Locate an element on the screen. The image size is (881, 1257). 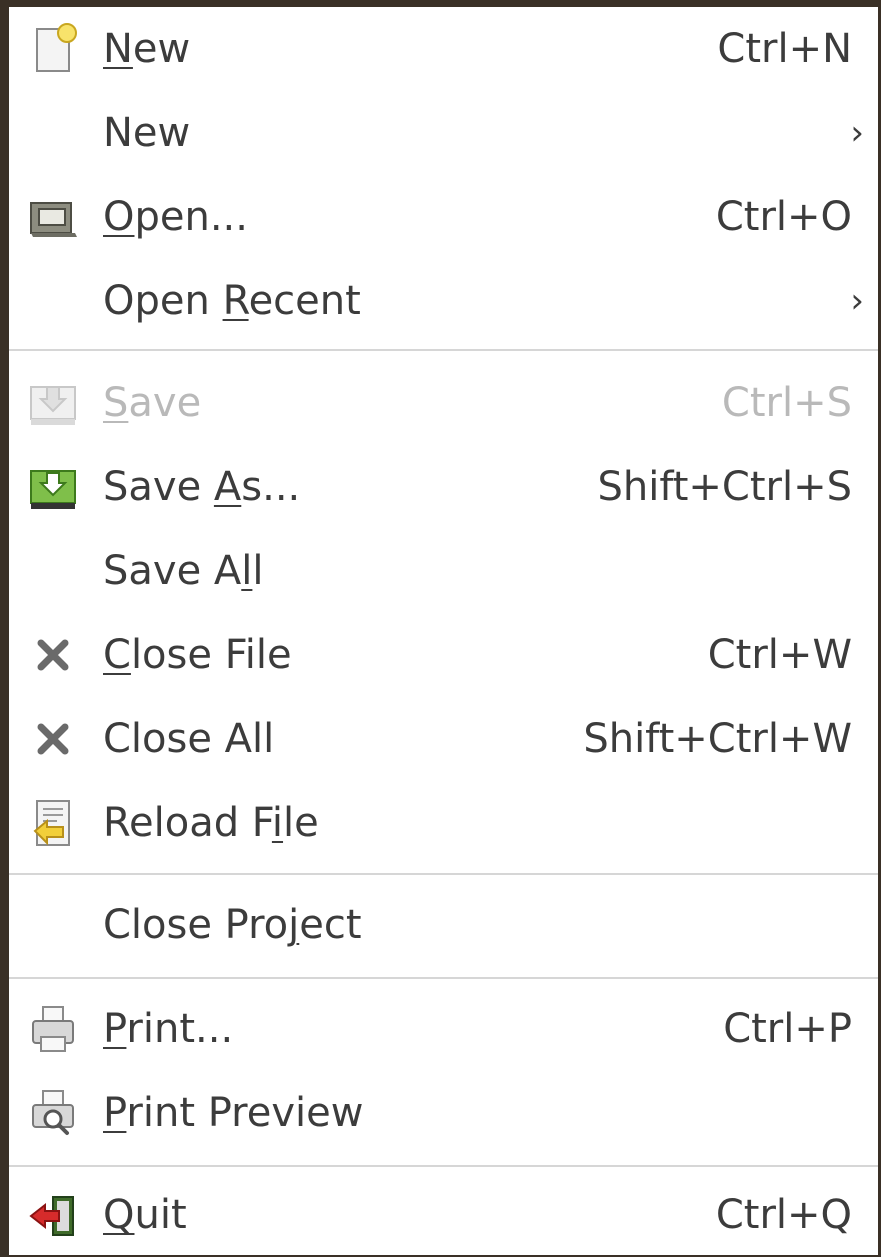
shortcut-label: Ctrl+Q is located at coordinates (783, 1215).